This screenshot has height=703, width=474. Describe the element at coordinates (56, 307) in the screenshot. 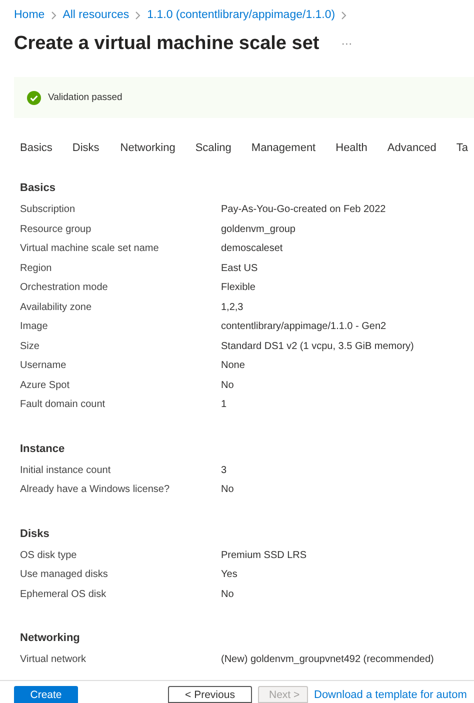

I see `field-label: Availability zone` at that location.